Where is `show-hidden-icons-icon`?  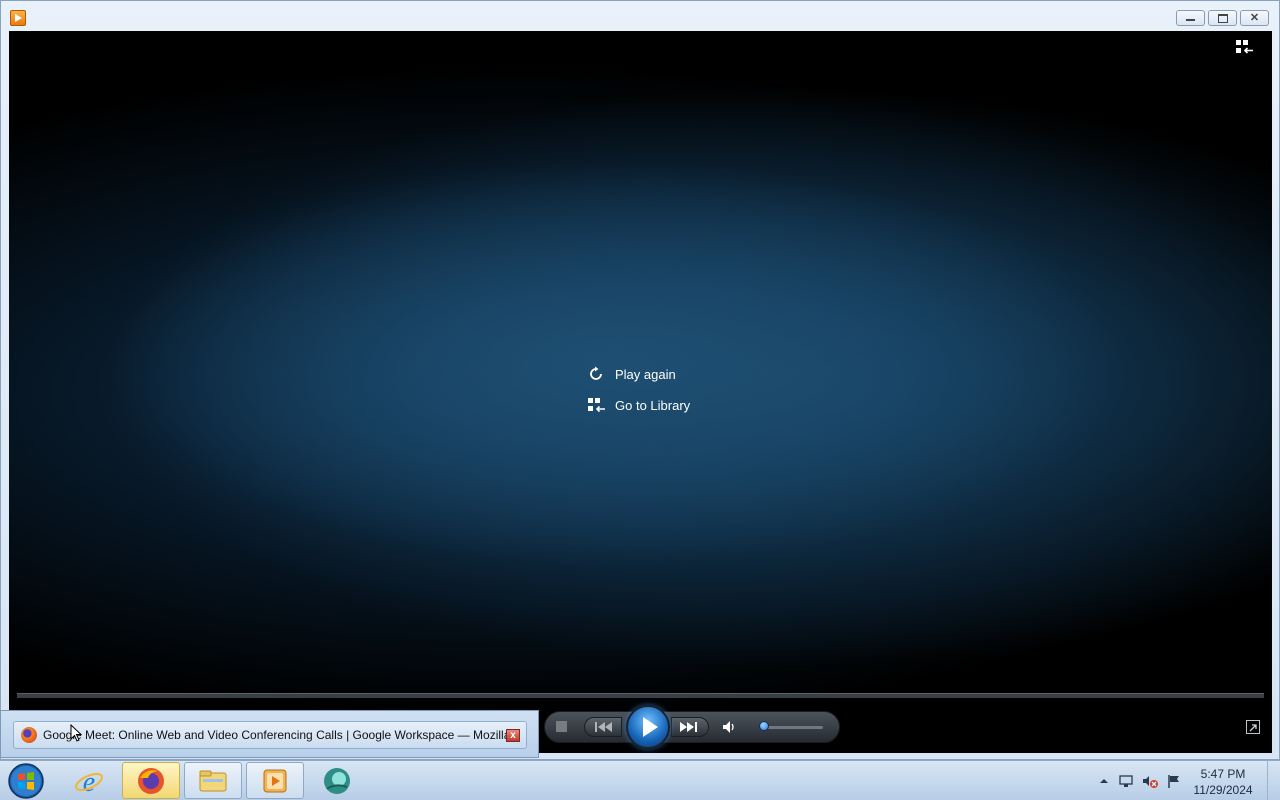 show-hidden-icons-icon is located at coordinates (1104, 781).